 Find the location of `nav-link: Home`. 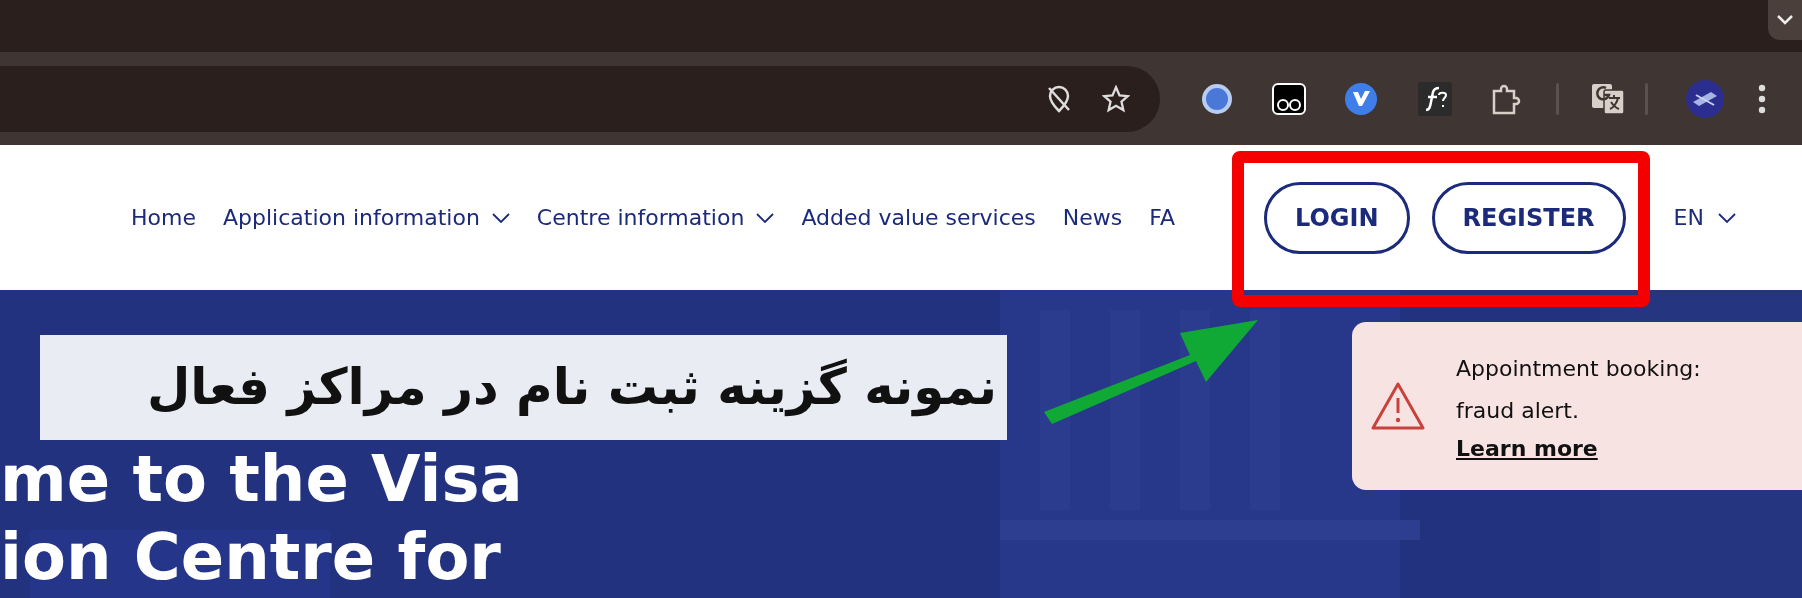

nav-link: Home is located at coordinates (163, 217).